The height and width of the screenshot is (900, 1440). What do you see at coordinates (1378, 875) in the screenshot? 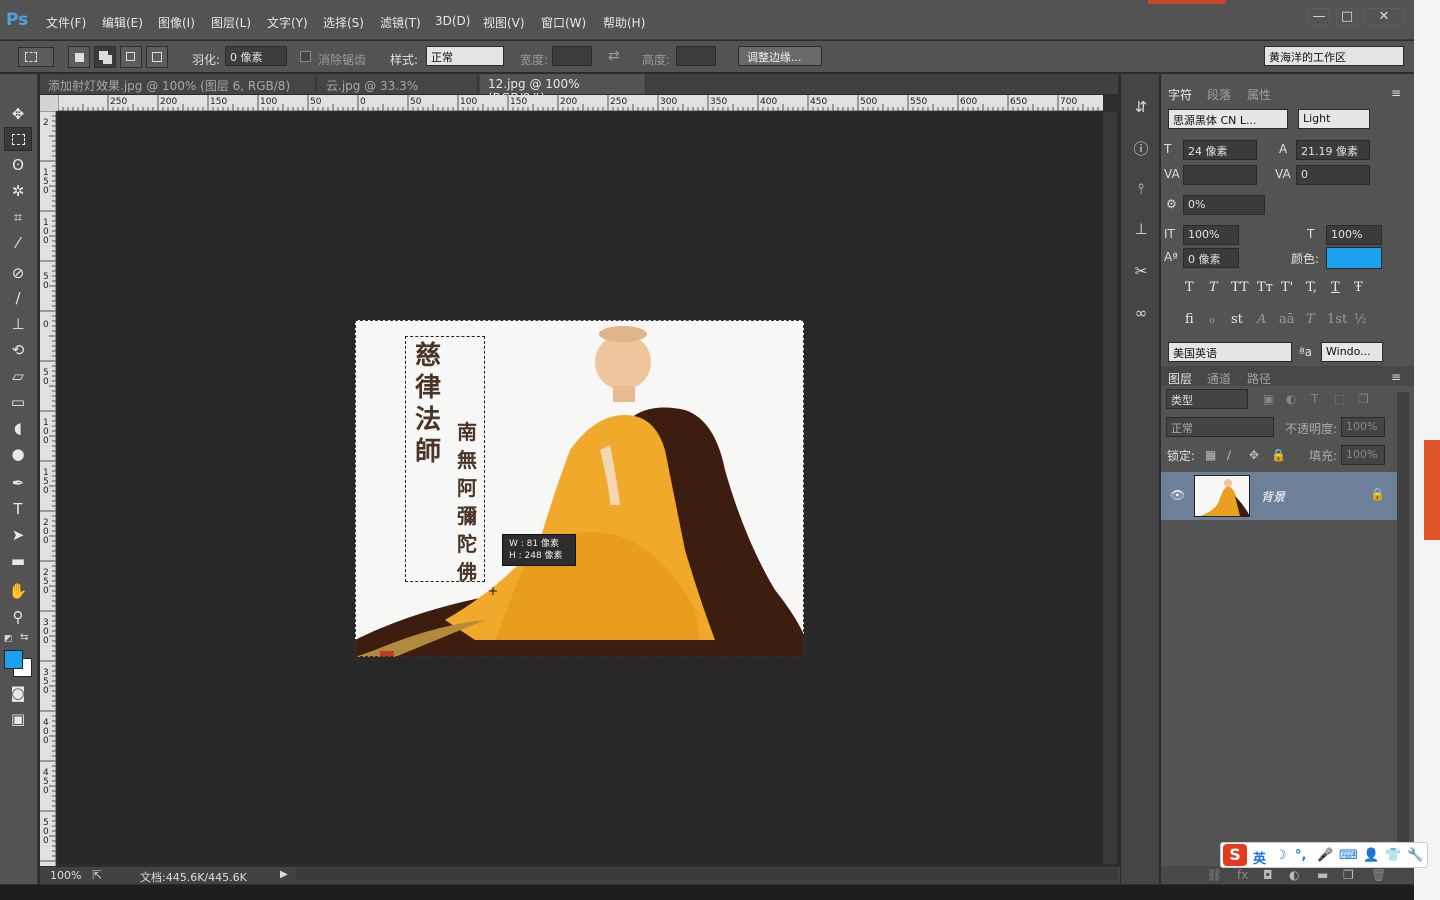
I see `delete-layer-icon: 🗑` at bounding box center [1378, 875].